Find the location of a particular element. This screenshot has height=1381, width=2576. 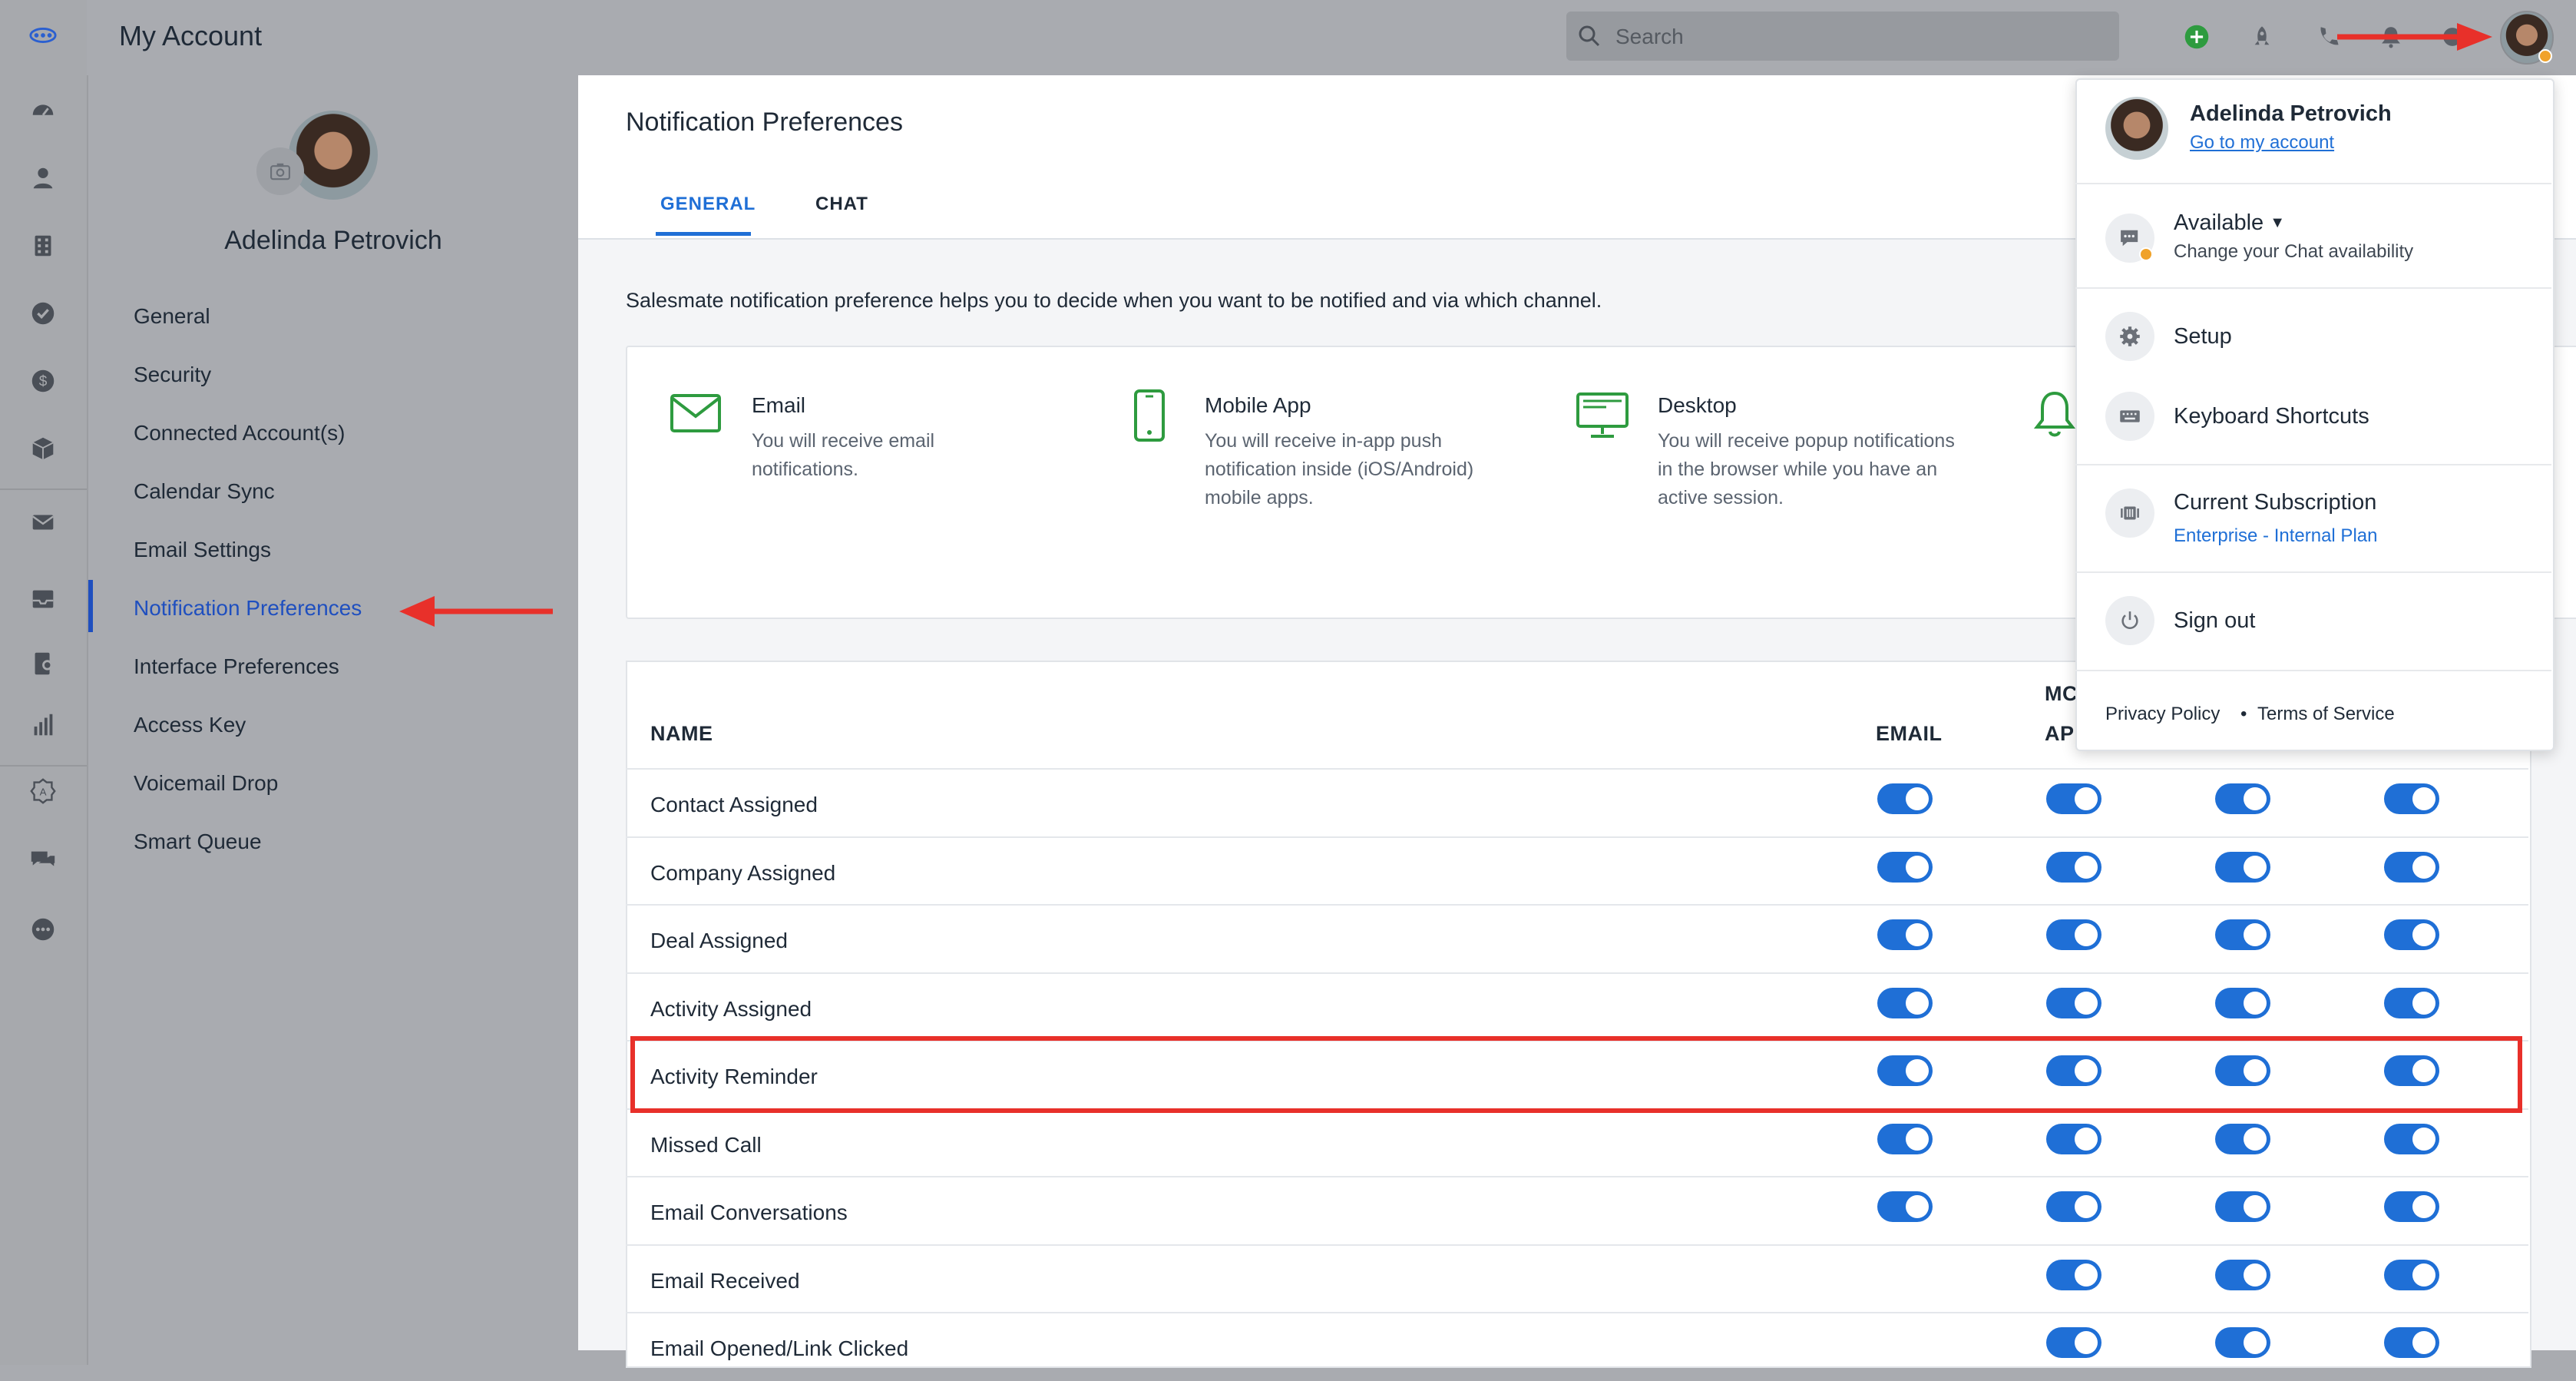

contacts-icon is located at coordinates (43, 178).